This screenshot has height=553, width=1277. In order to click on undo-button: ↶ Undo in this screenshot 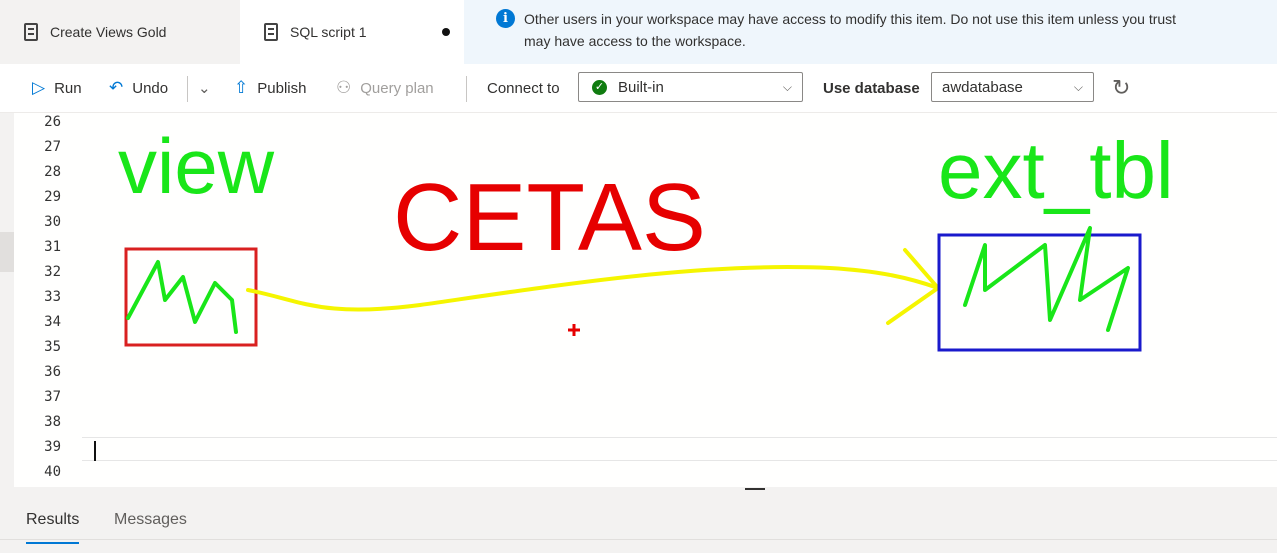, I will do `click(138, 88)`.